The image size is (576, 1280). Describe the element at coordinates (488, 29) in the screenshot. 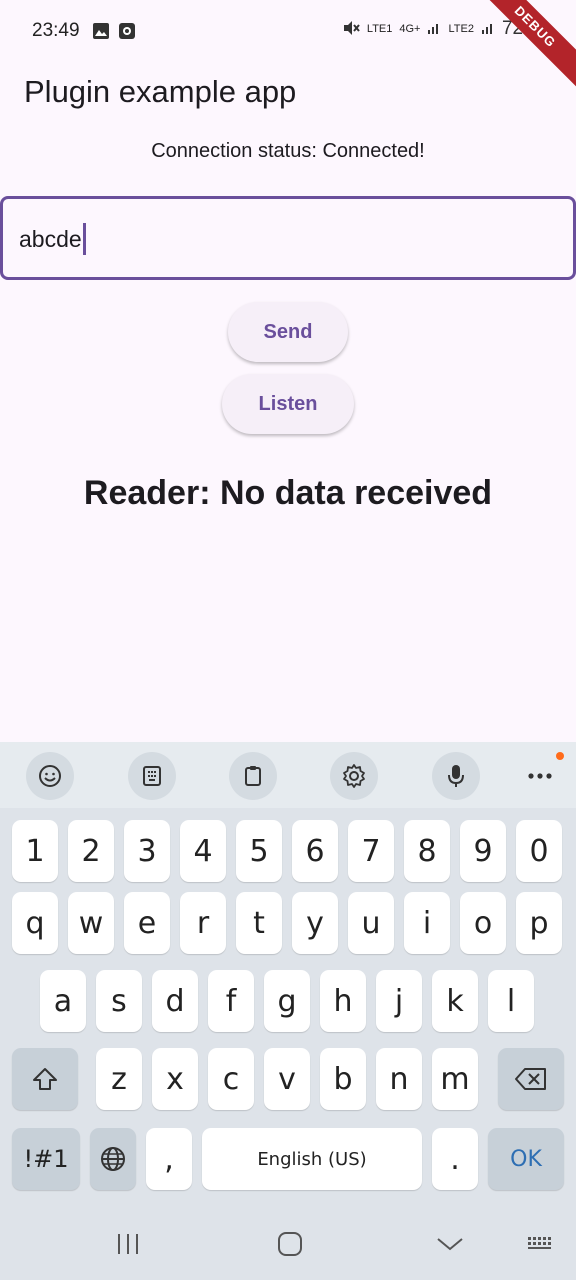

I see `signal2-icon` at that location.